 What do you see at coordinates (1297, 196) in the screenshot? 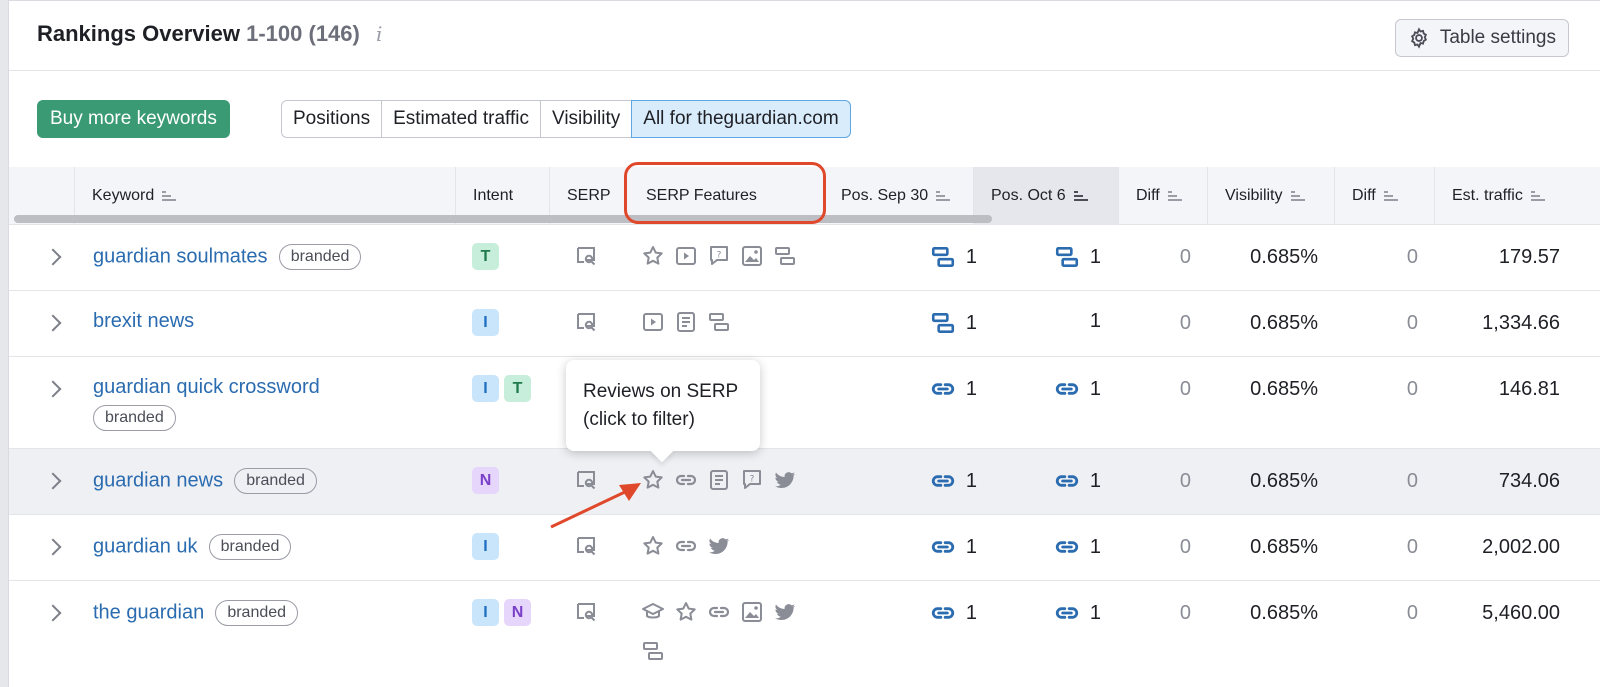
I see `sort-icon` at bounding box center [1297, 196].